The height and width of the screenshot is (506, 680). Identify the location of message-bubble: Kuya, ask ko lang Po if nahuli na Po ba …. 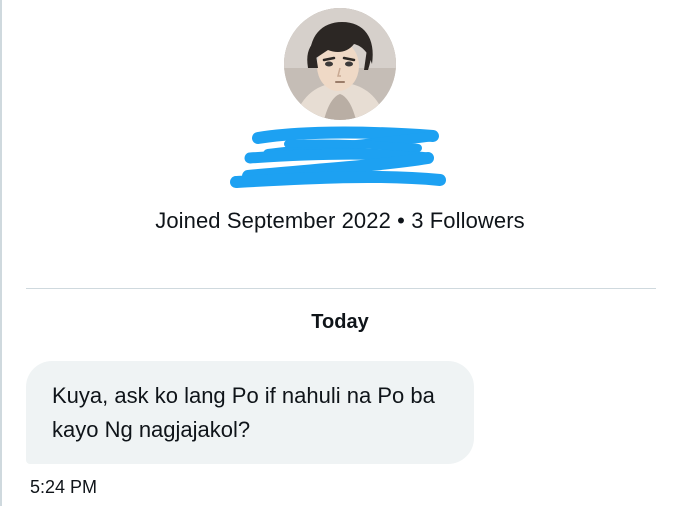
(250, 412).